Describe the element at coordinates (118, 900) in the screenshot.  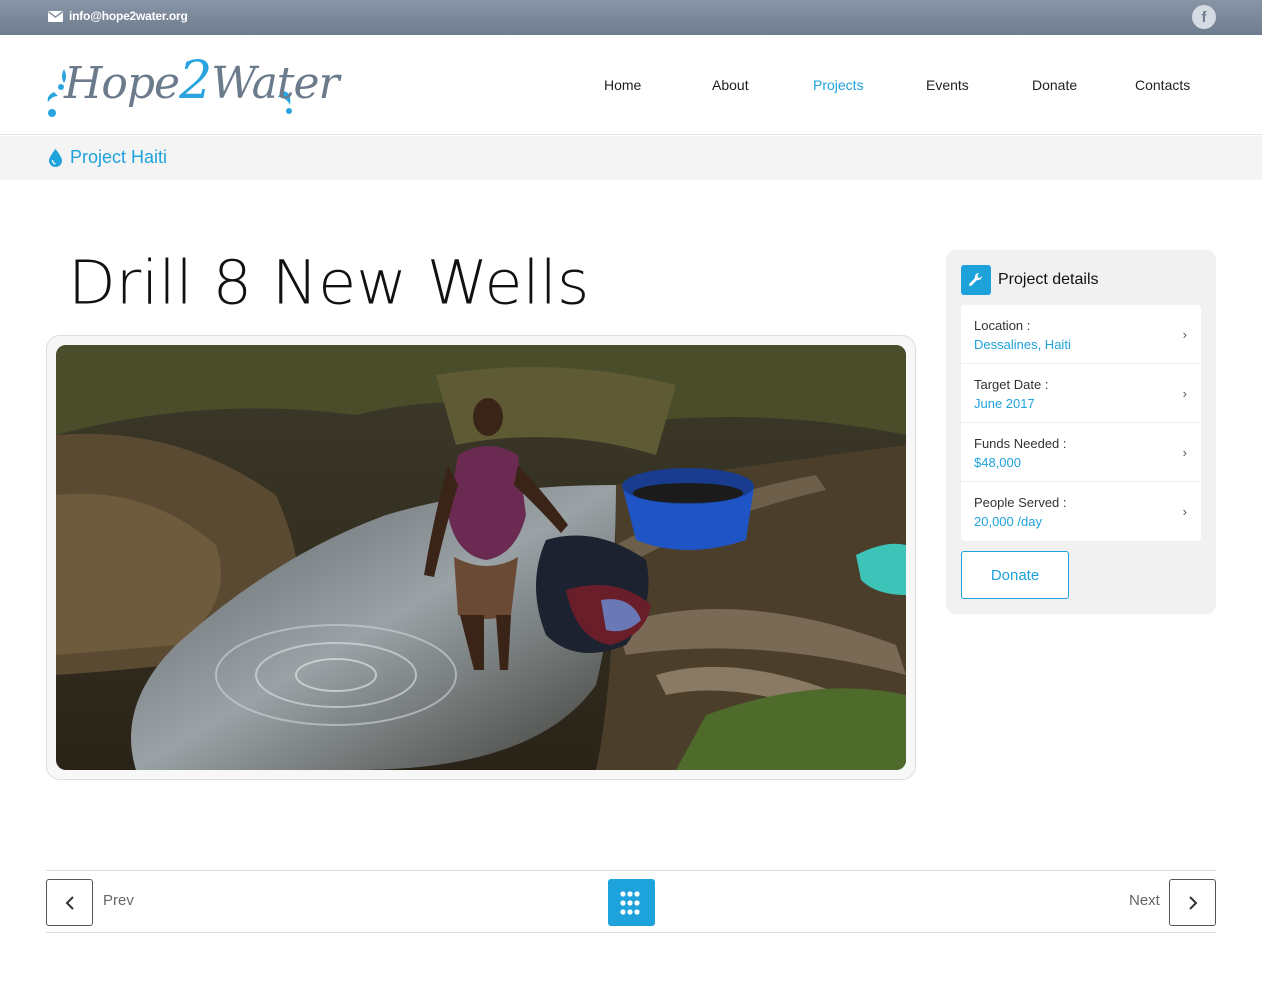
I see `prev-label: Prev` at that location.